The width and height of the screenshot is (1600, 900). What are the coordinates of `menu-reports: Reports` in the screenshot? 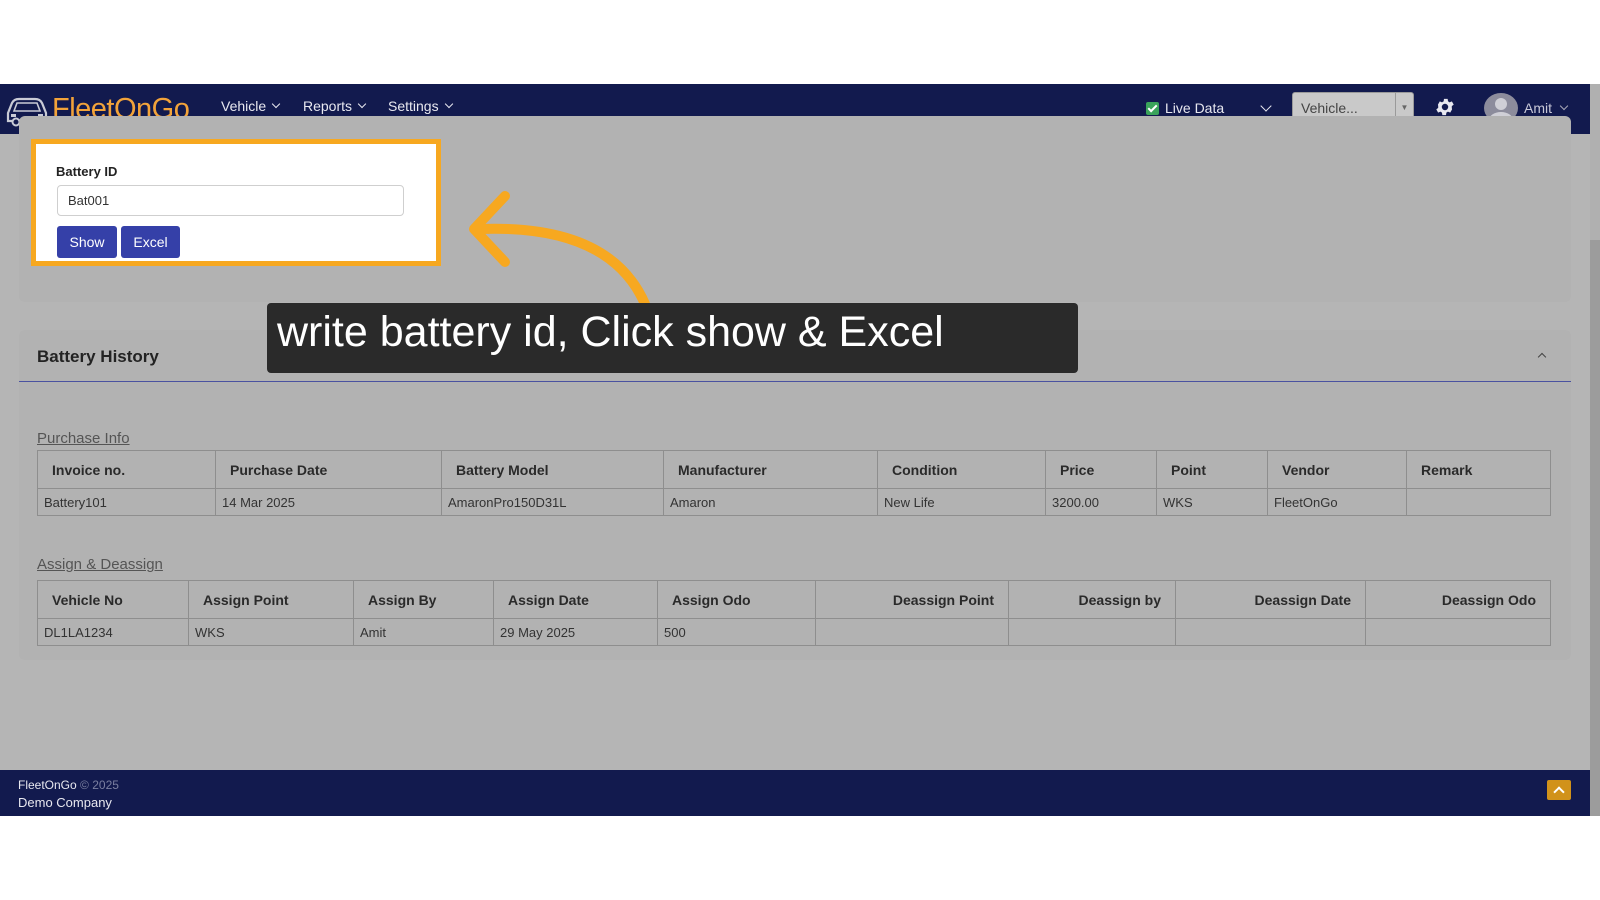 It's located at (335, 106).